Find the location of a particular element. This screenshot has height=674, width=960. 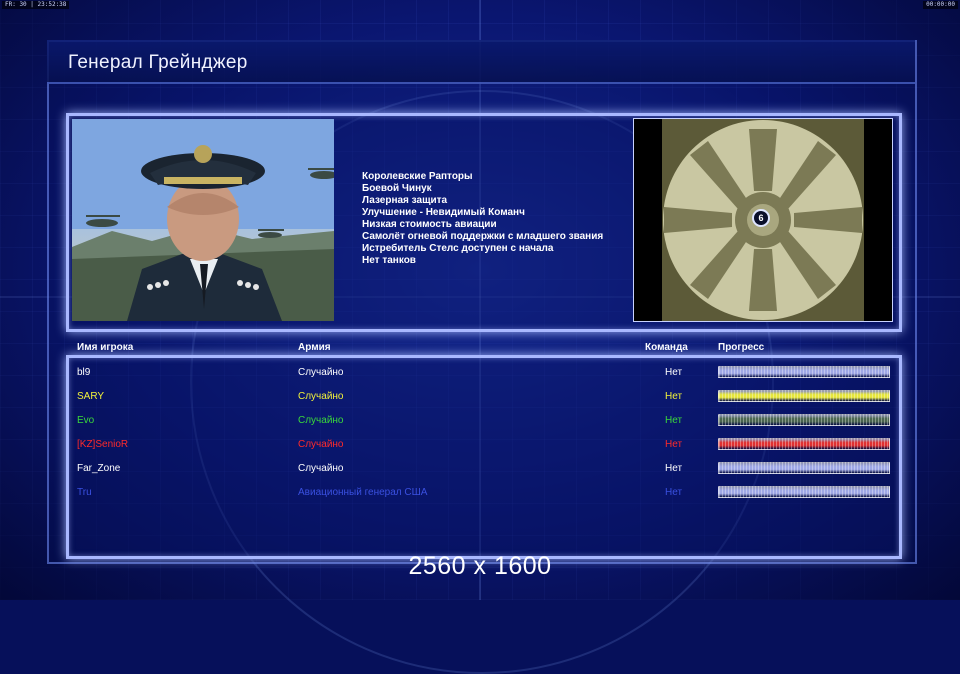

player-name: [KZ]SenioR is located at coordinates (103, 444).